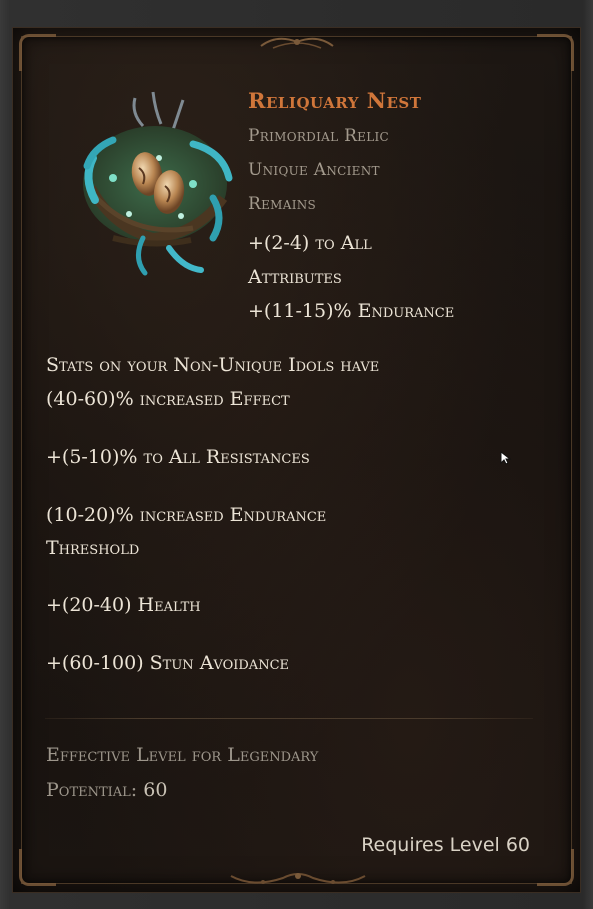 This screenshot has width=593, height=909. Describe the element at coordinates (289, 718) in the screenshot. I see `section-divider` at that location.